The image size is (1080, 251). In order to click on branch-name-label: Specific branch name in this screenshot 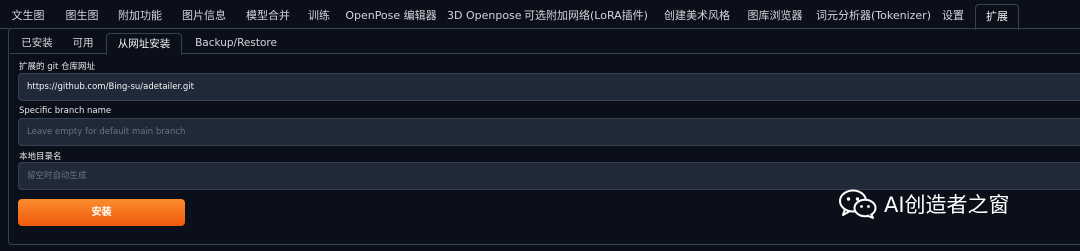, I will do `click(65, 111)`.